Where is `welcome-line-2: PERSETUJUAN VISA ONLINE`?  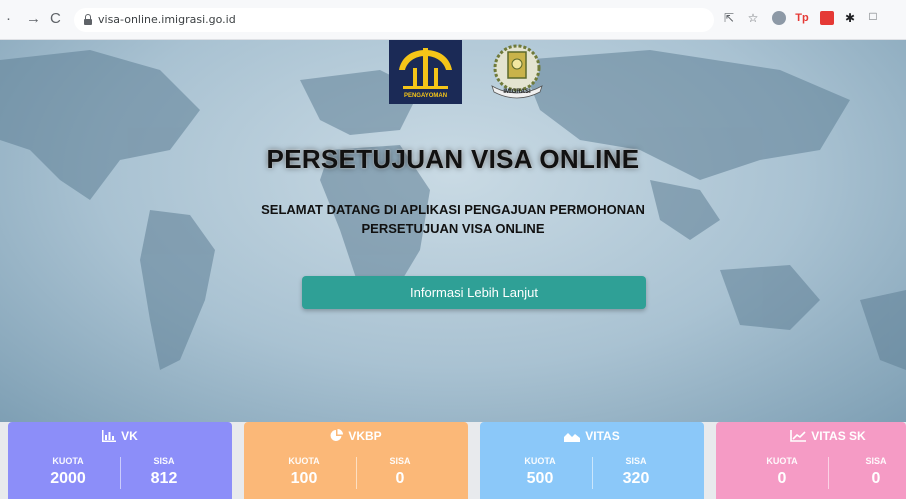
welcome-line-2: PERSETUJUAN VISA ONLINE is located at coordinates (453, 228).